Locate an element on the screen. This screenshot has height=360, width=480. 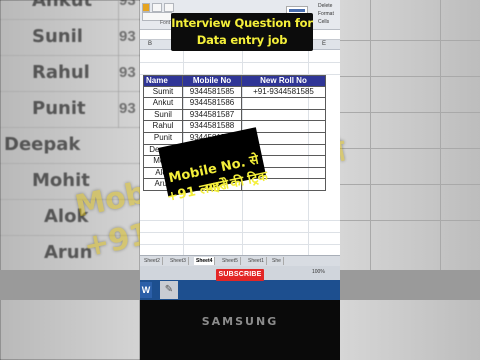
cell-mobile: 9344581587 is located at coordinates (212, 115).